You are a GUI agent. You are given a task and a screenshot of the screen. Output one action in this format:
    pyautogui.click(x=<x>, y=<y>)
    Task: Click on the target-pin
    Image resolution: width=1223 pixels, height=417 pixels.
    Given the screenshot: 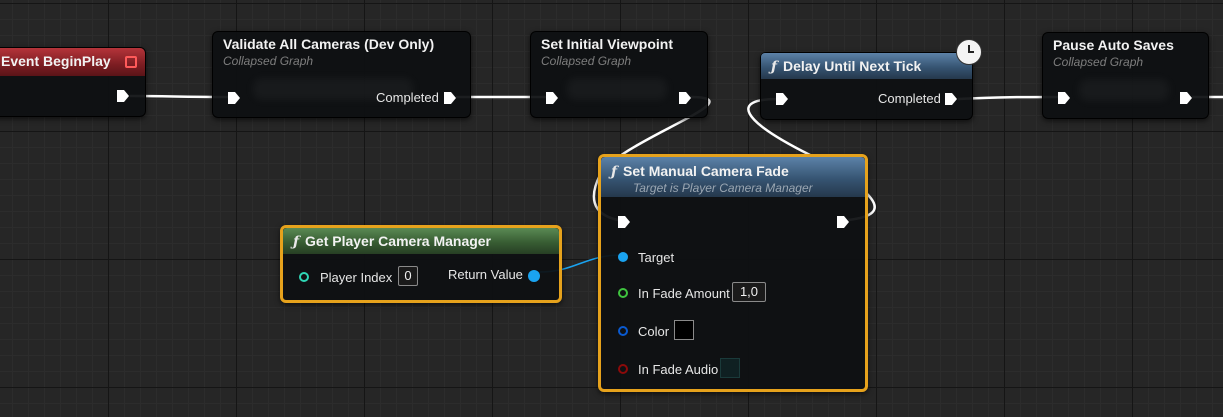 What is the action you would take?
    pyautogui.click(x=623, y=257)
    